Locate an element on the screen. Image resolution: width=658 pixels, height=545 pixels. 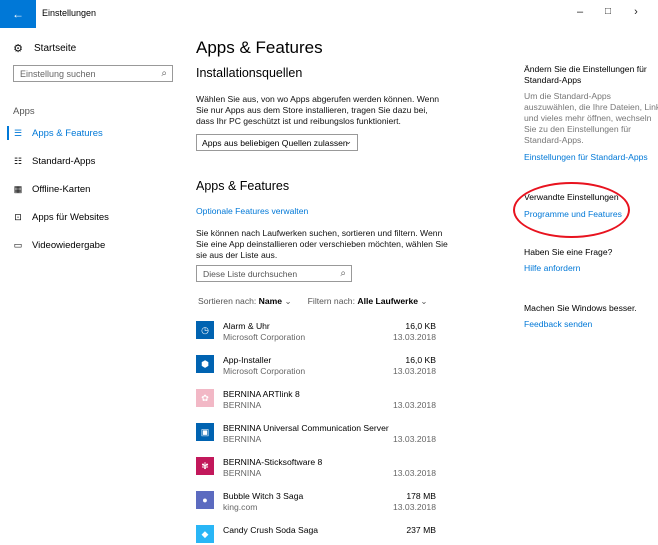
list-icon: ☰ is located at coordinates (18, 132).